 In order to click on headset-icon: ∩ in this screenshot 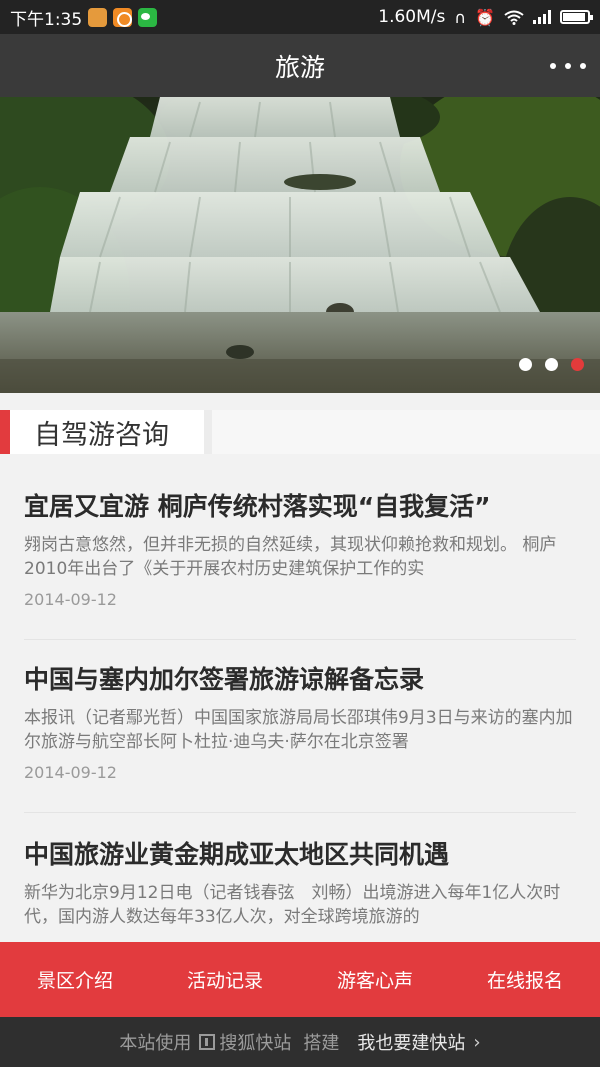, I will do `click(460, 17)`.